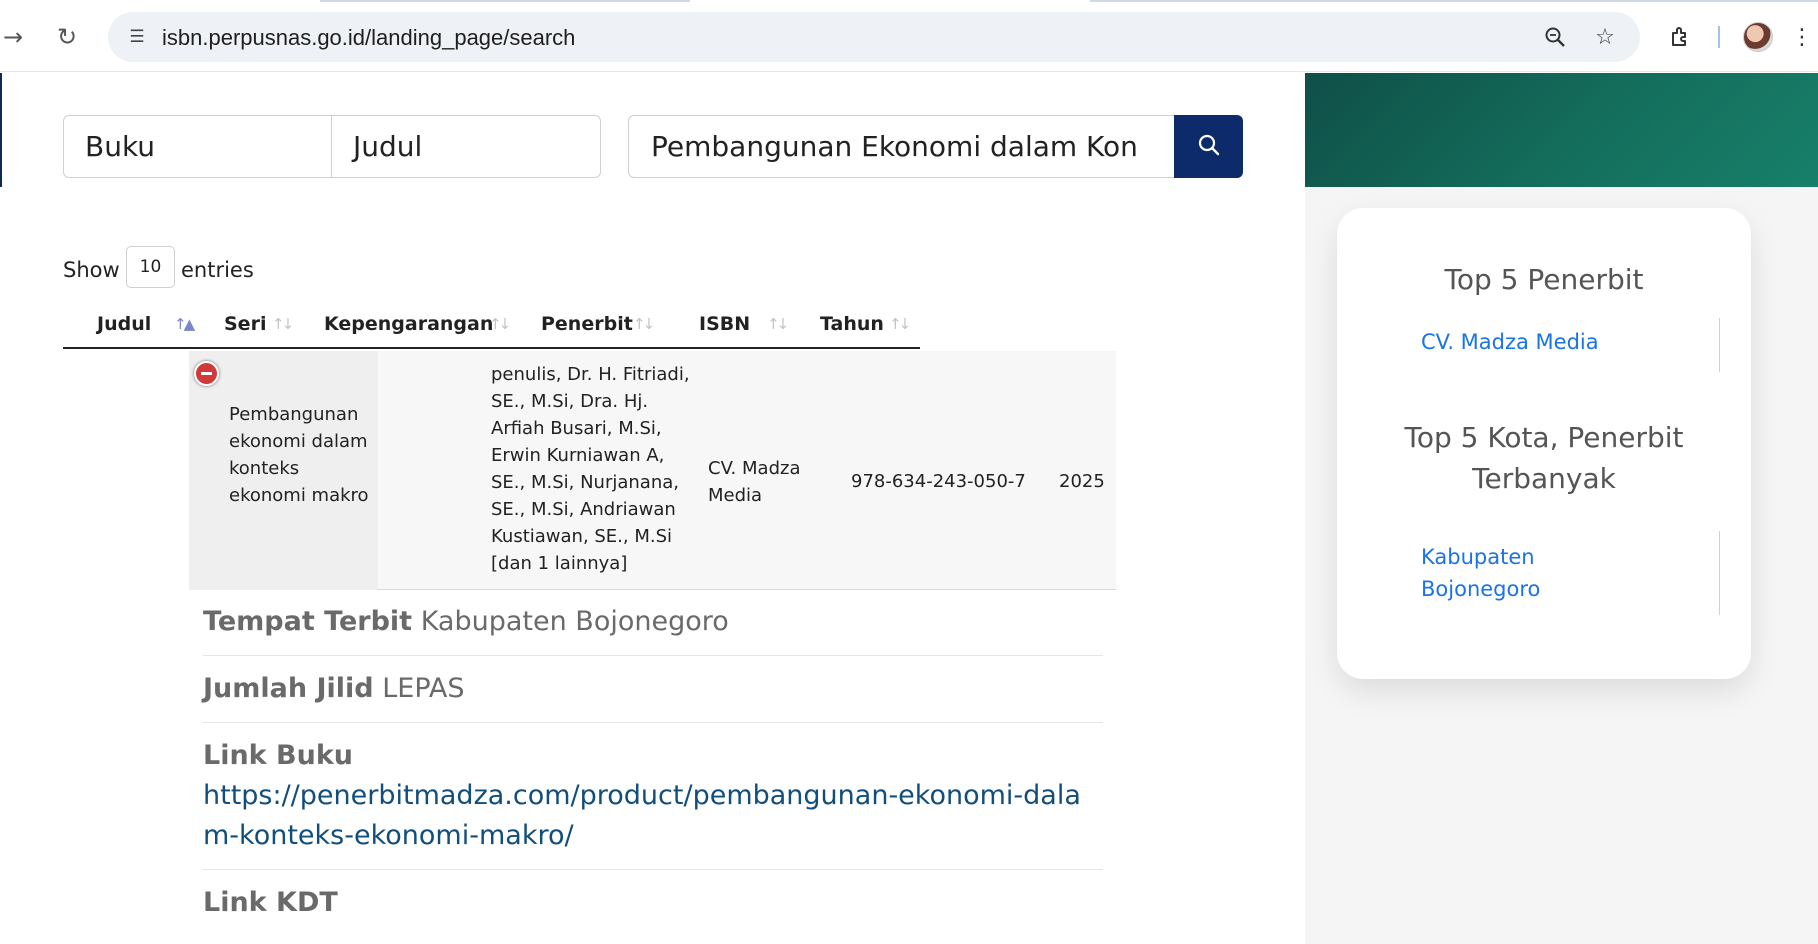  I want to click on detail-tempat-terbit: Tempat Terbit LEPAS Kabupaten Bojonegoro, so click(653, 626).